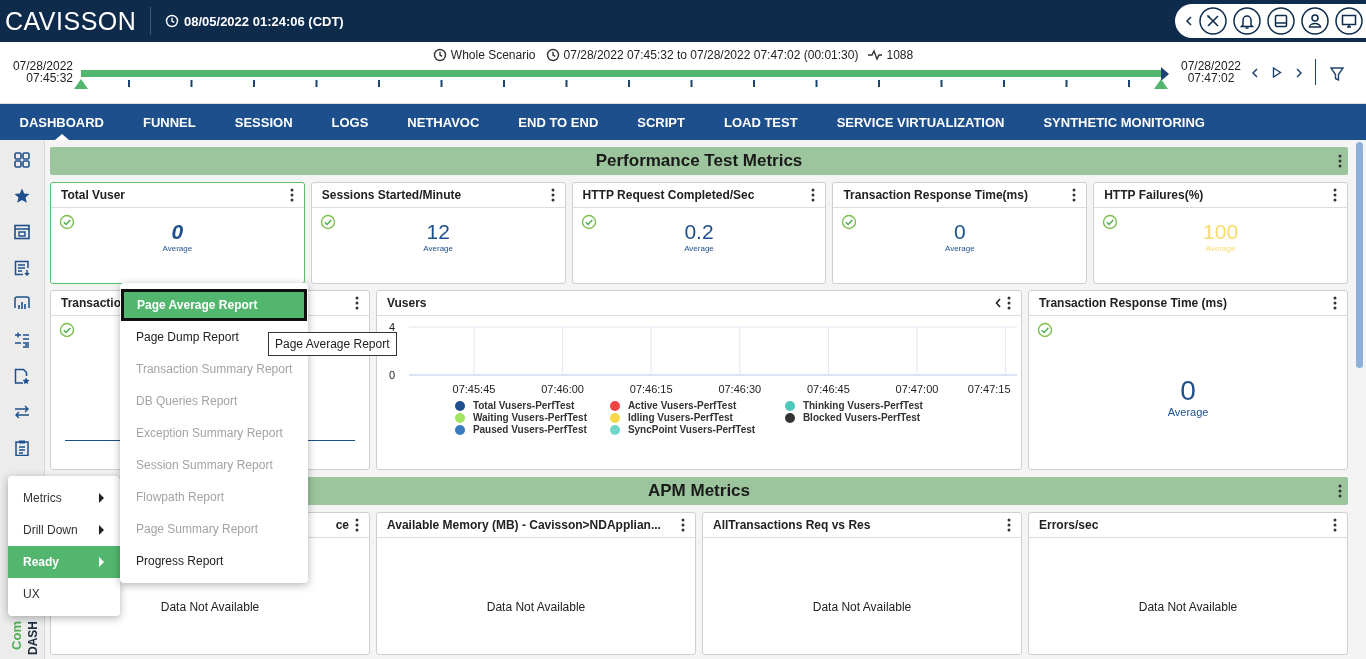 The image size is (1366, 659). I want to click on vertical-label: DASH, so click(33, 638).